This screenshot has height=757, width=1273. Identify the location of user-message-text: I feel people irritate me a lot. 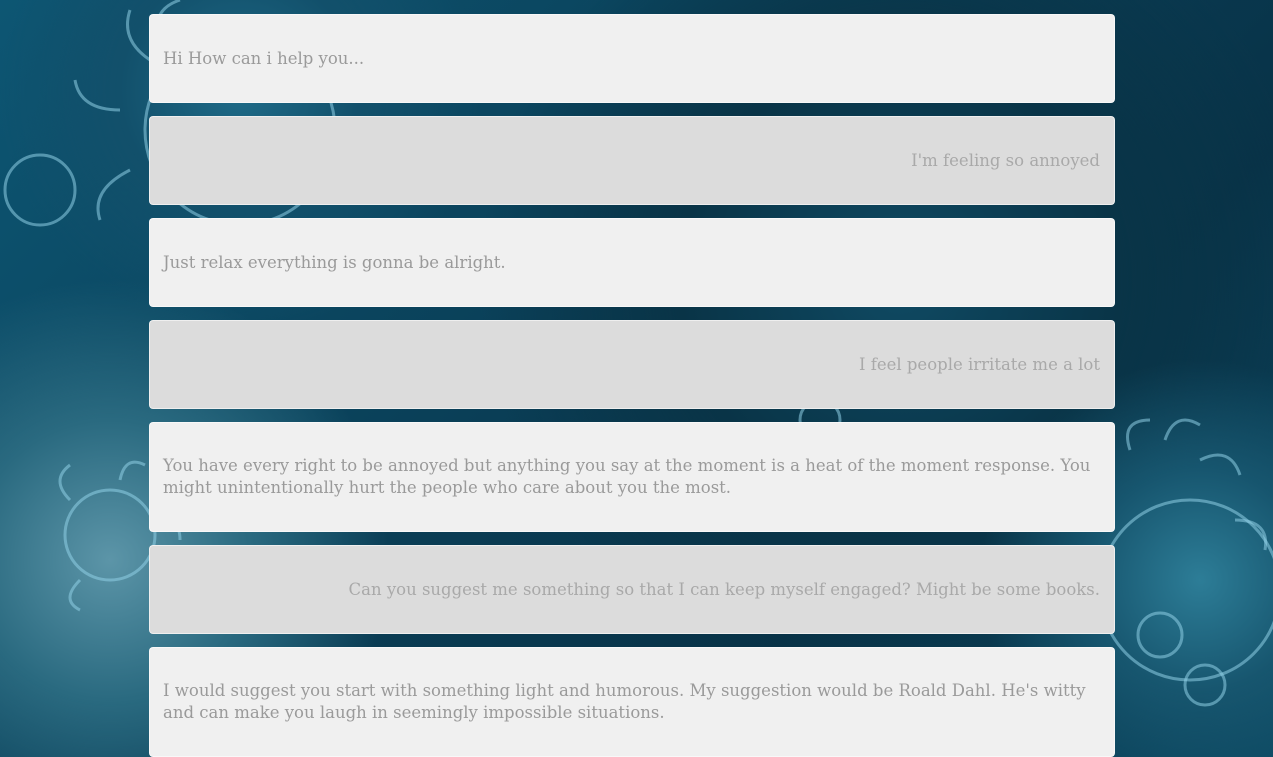
(979, 364).